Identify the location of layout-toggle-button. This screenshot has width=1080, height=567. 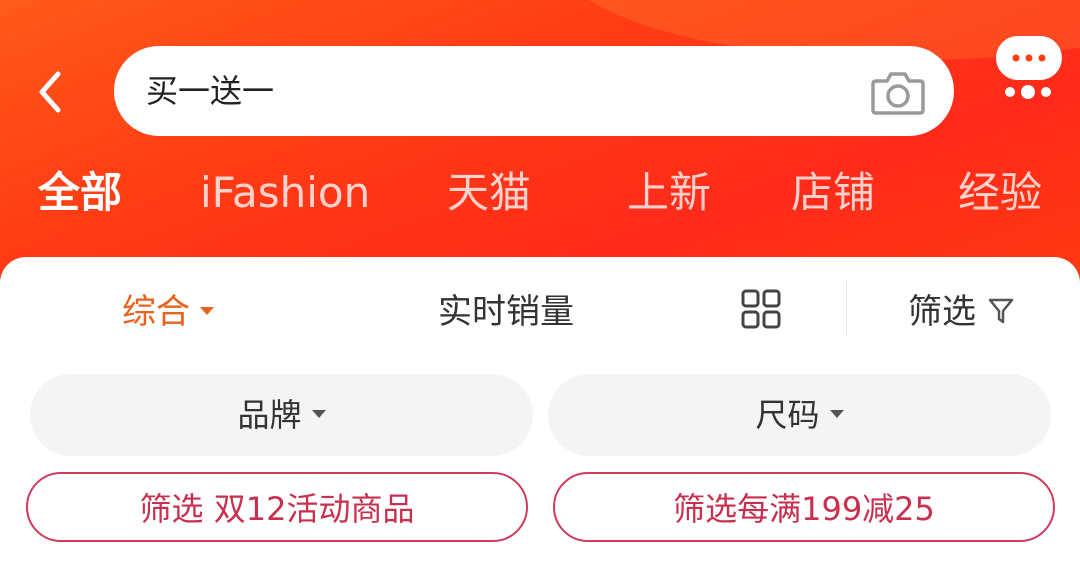
(761, 309).